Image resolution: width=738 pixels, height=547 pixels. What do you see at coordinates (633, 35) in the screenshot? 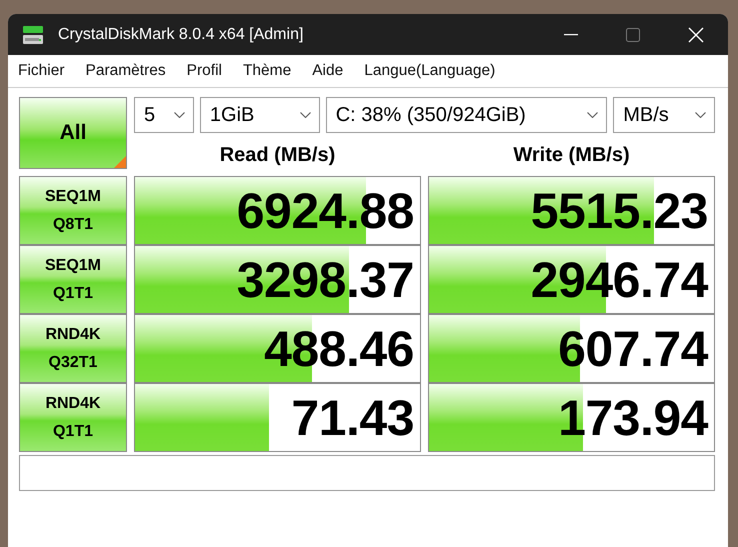
I see `maximize-icon` at bounding box center [633, 35].